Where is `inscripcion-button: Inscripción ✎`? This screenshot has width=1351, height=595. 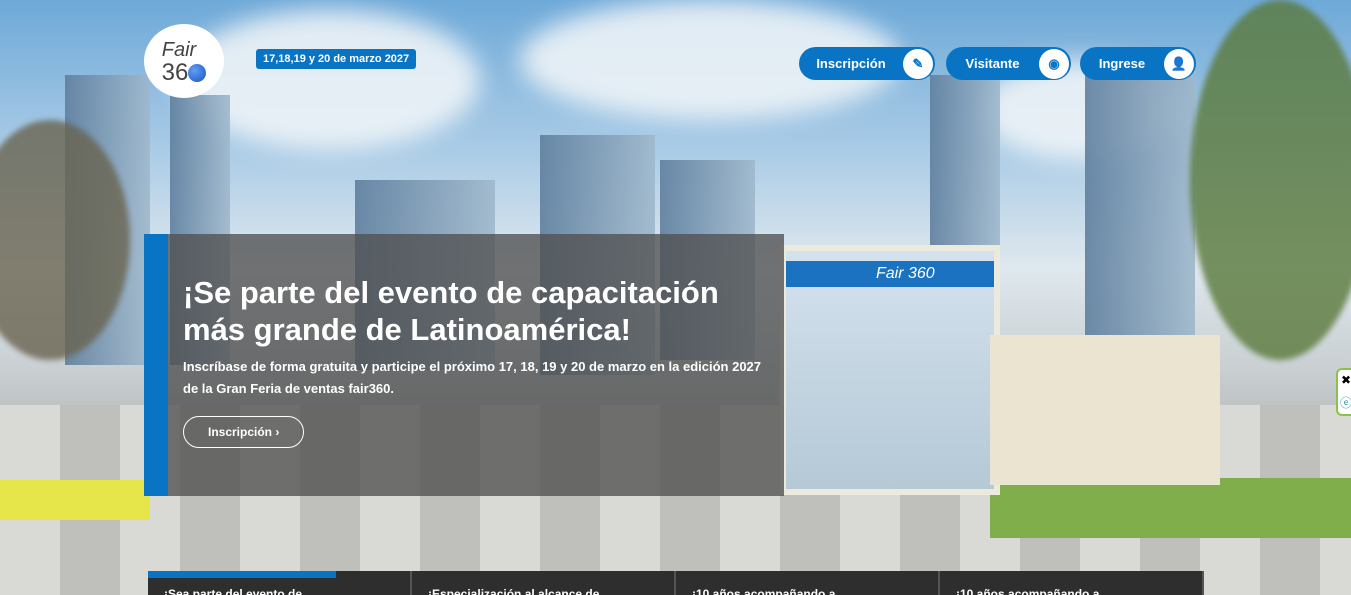 inscripcion-button: Inscripción ✎ is located at coordinates (867, 63).